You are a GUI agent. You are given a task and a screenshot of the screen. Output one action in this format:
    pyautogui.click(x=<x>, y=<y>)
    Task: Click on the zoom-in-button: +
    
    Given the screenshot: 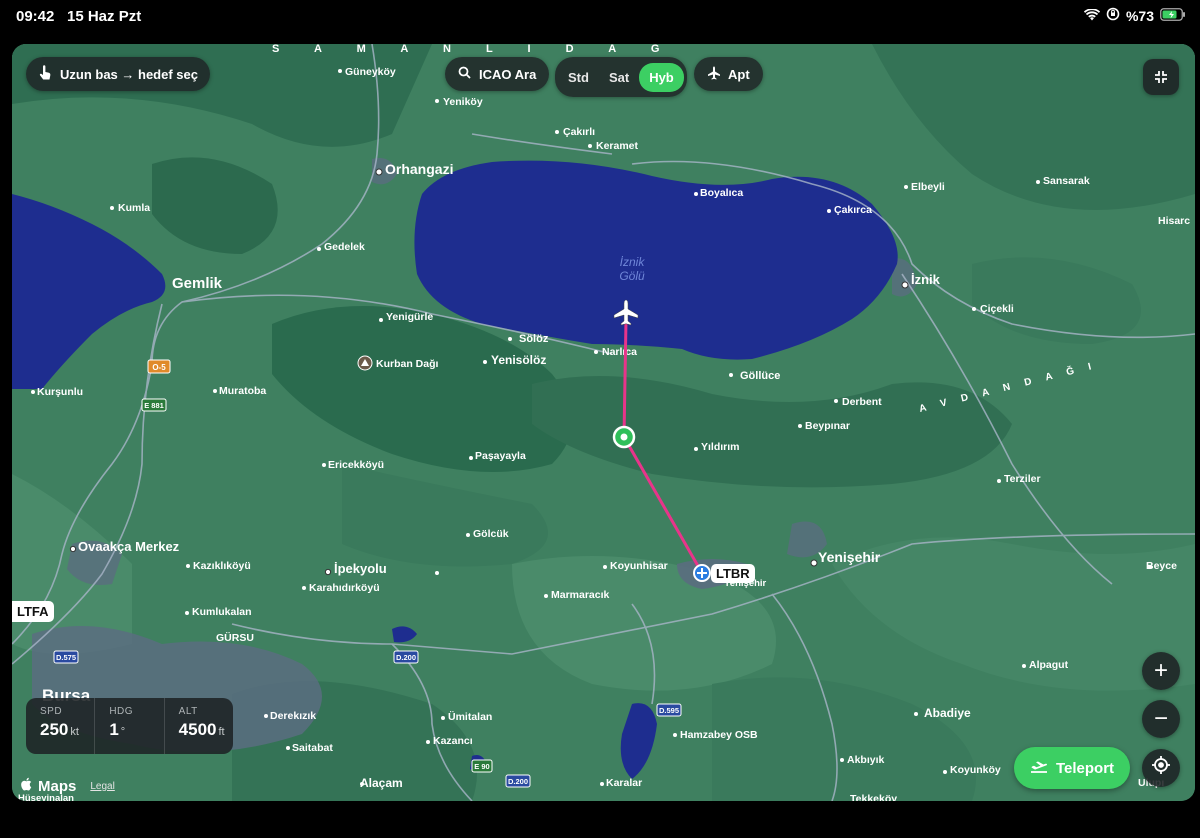 What is the action you would take?
    pyautogui.click(x=1161, y=671)
    